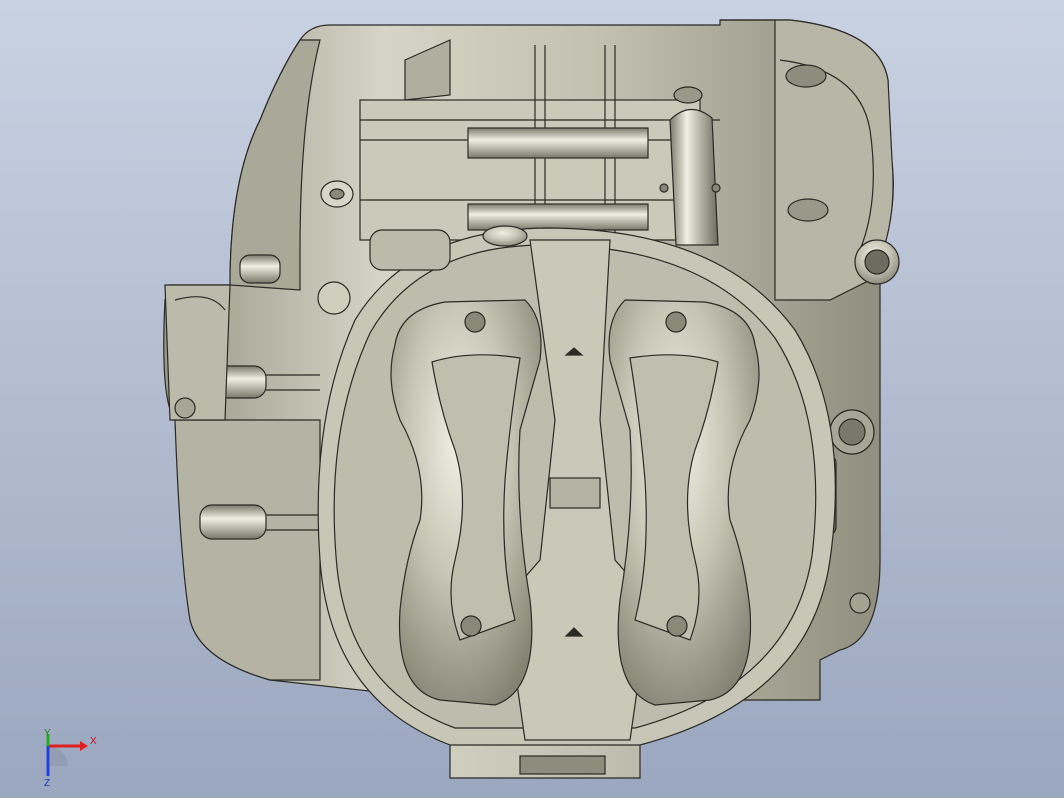  I want to click on coordinate-triad: X Y Z, so click(70, 758).